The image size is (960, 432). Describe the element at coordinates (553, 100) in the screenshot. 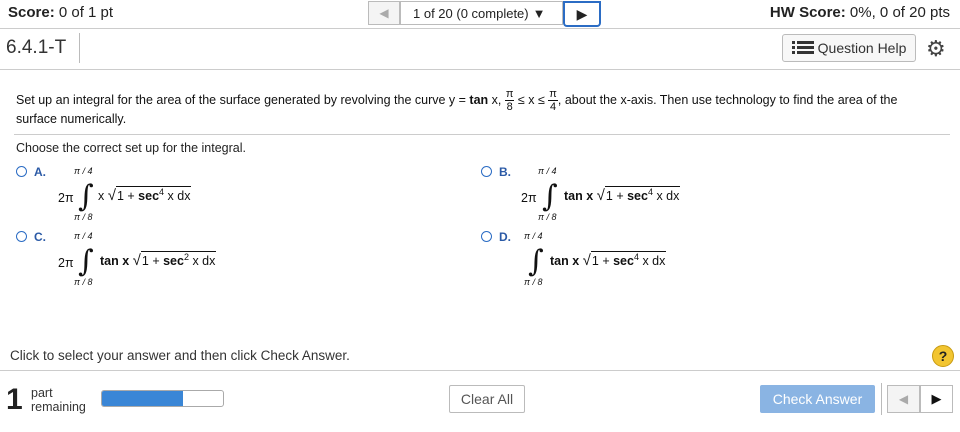

I see `fraction-upper: π4` at that location.